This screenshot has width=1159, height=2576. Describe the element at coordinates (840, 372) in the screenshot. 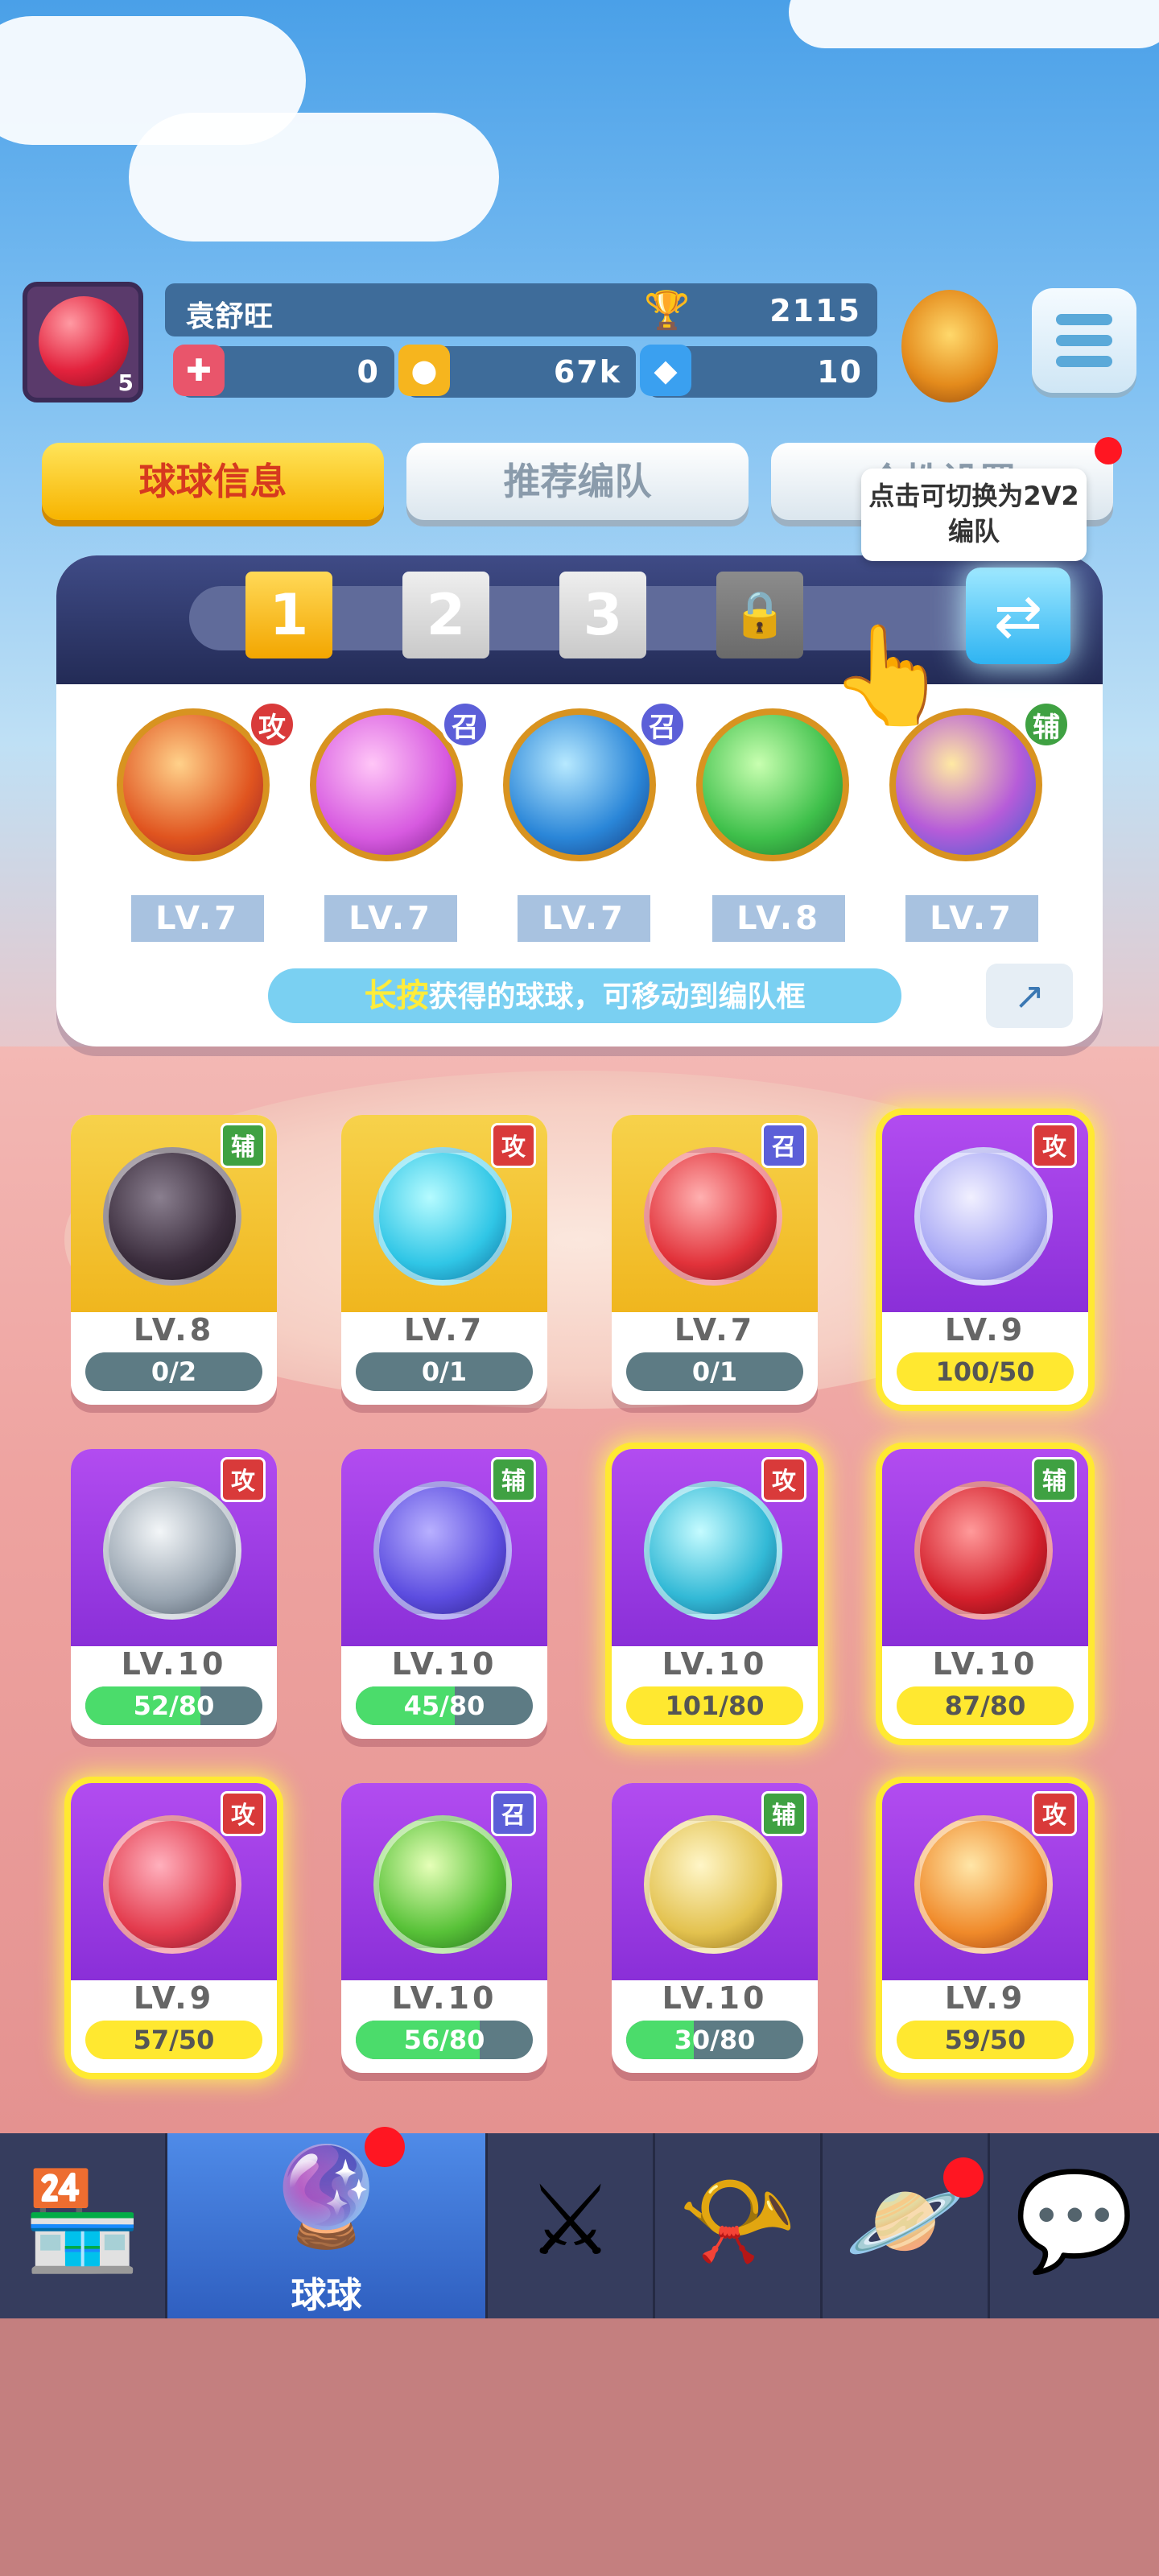

I see `resource-gem-value: 10` at that location.